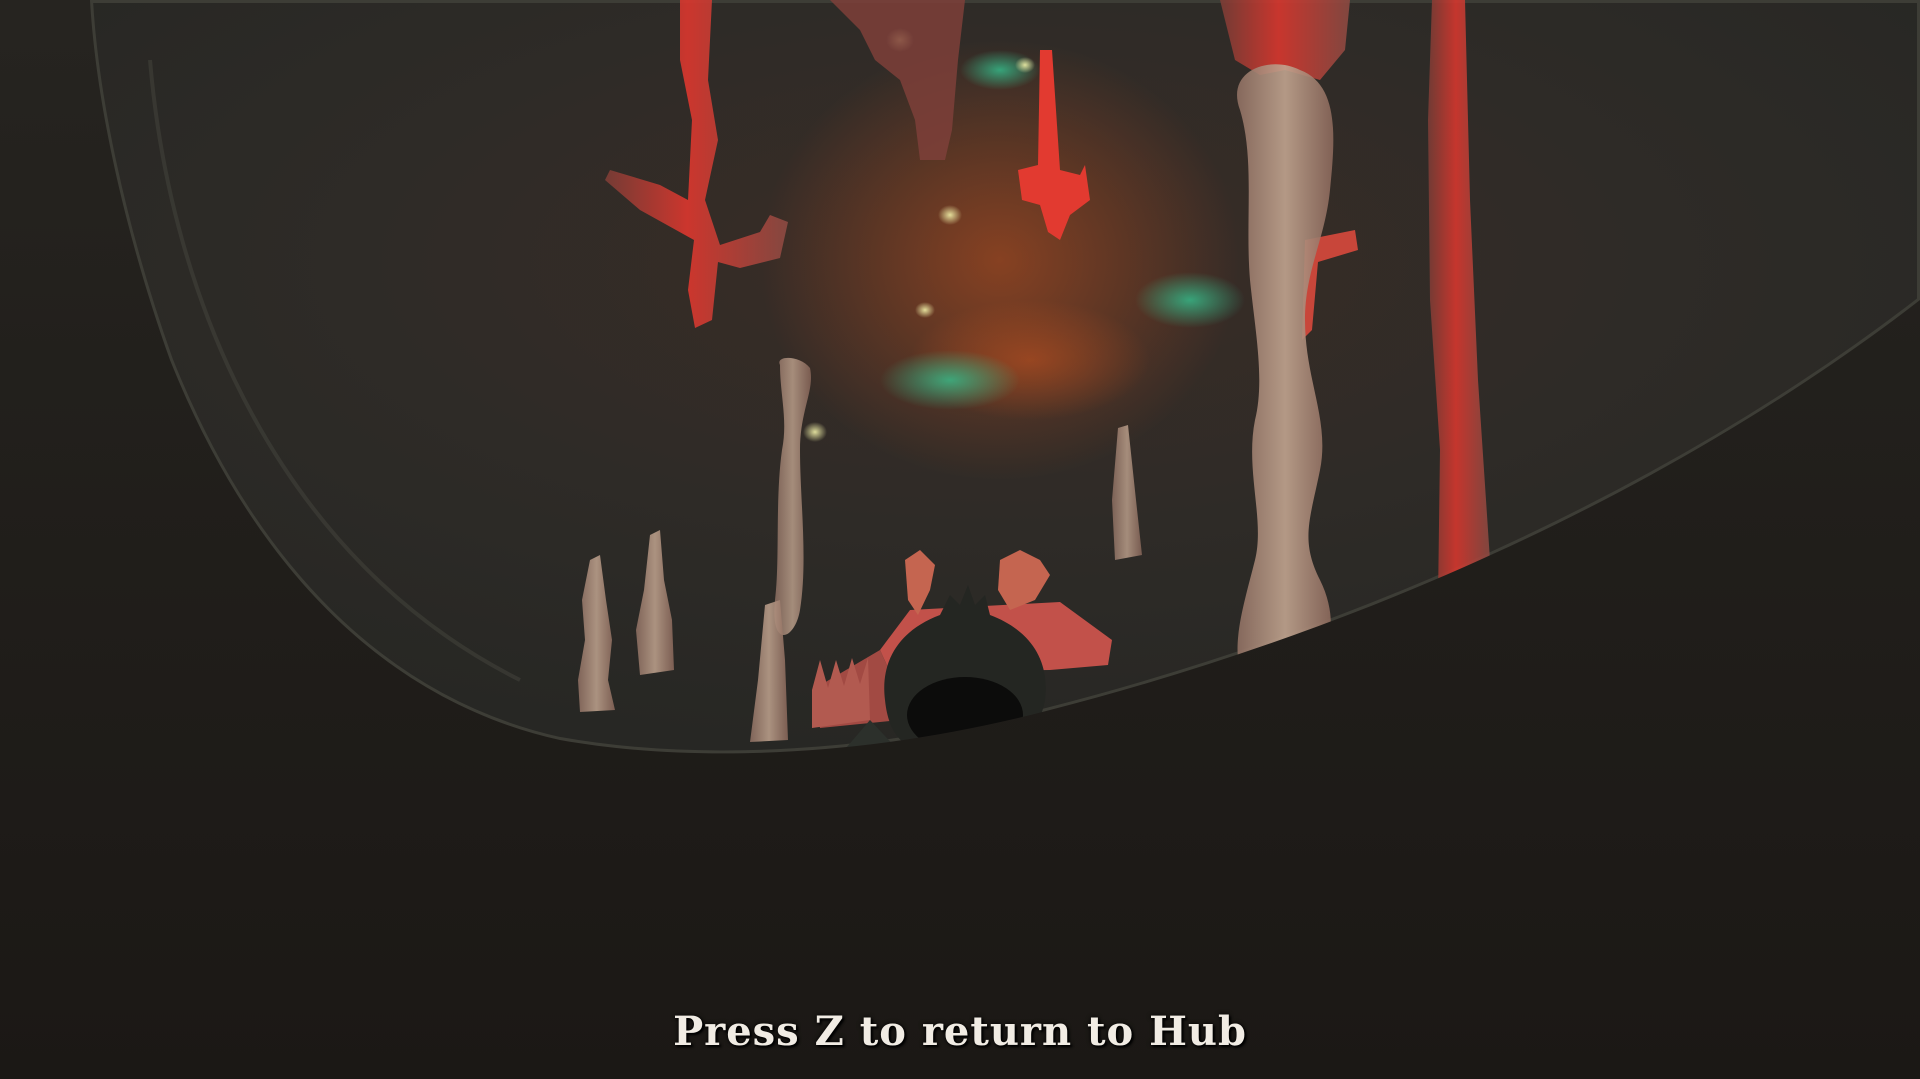 This screenshot has width=1920, height=1079. Describe the element at coordinates (960, 1031) in the screenshot. I see `return-to-hub-prompt: Press Z to return to Hub` at that location.